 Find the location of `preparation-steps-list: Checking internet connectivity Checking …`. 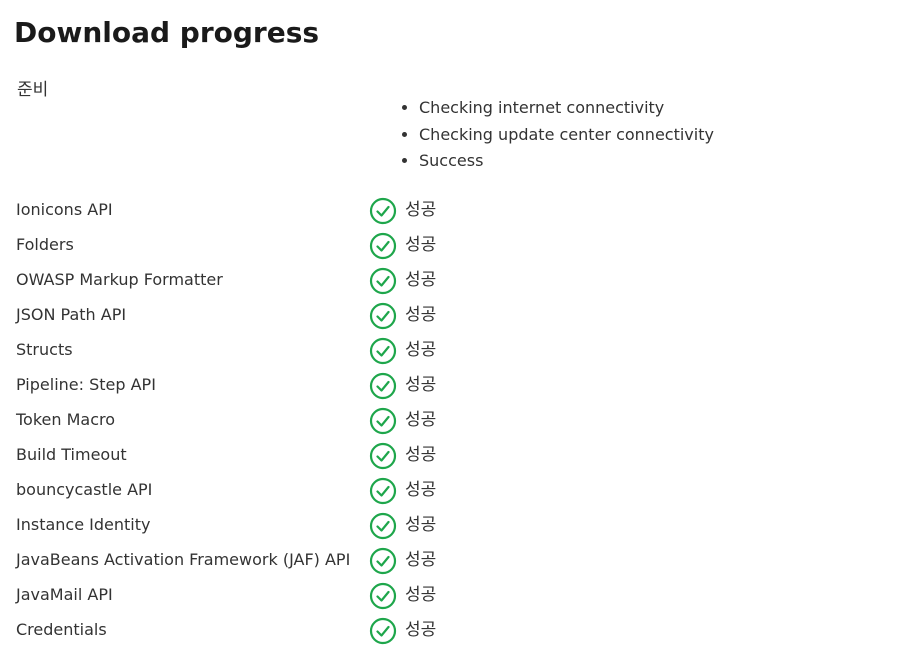

preparation-steps-list: Checking internet connectivity Checking … is located at coordinates (555, 135).